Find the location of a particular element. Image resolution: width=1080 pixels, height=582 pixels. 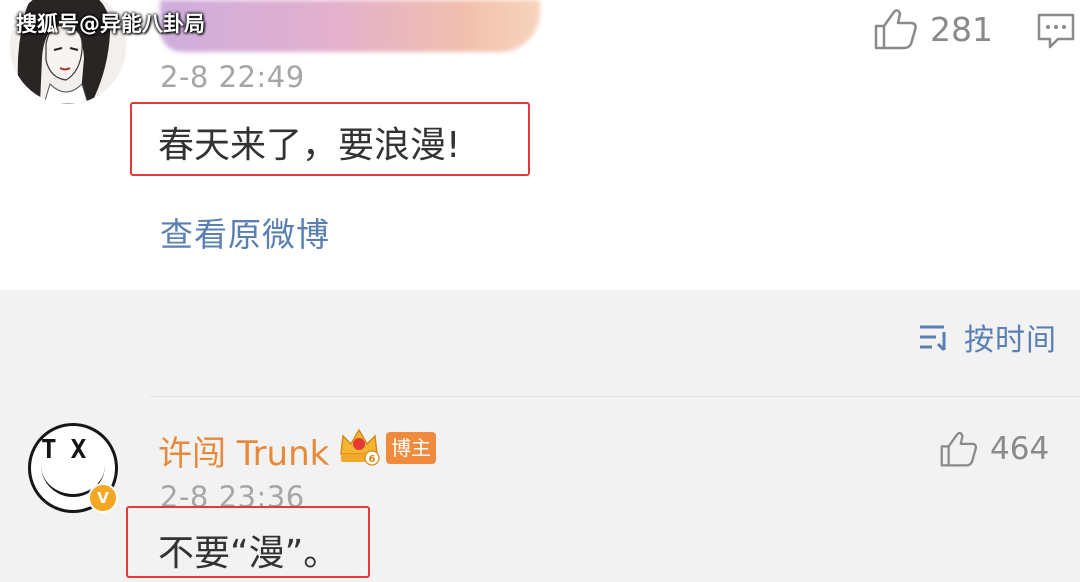

sort-icon is located at coordinates (933, 338).